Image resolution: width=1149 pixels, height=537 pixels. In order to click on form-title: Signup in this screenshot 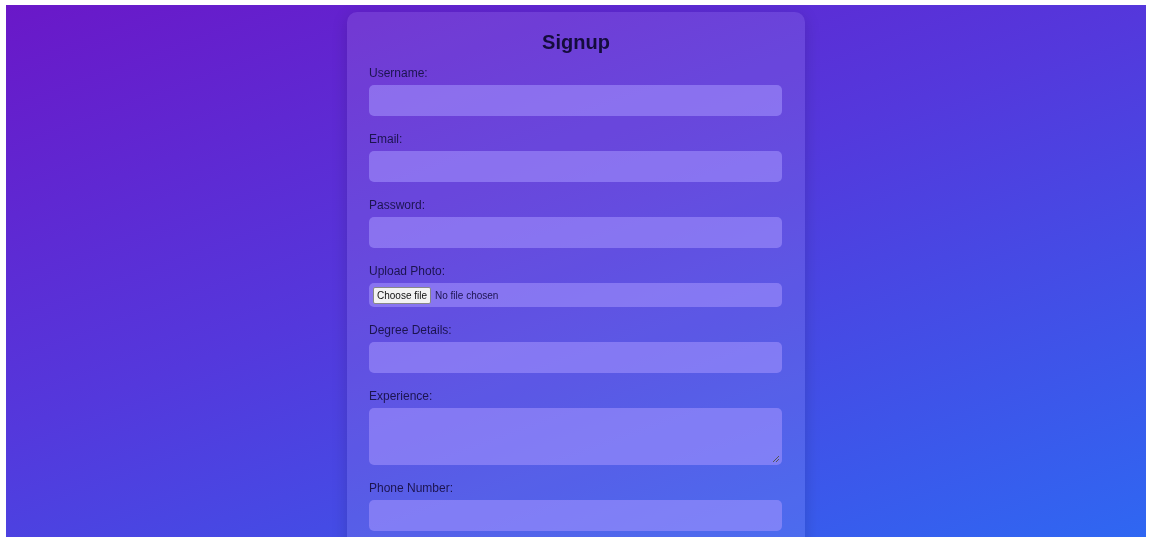, I will do `click(576, 42)`.